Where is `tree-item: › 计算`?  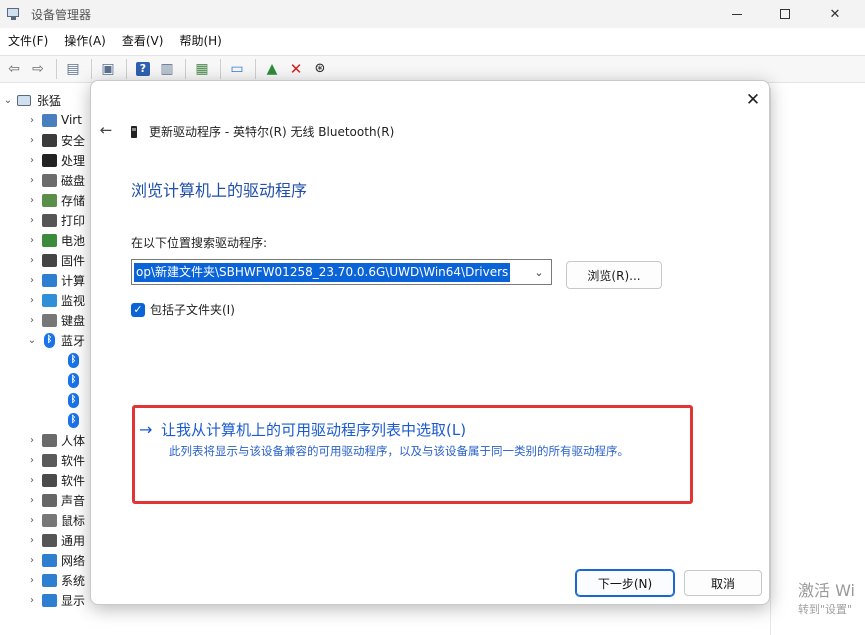 tree-item: › 计算 is located at coordinates (42, 280).